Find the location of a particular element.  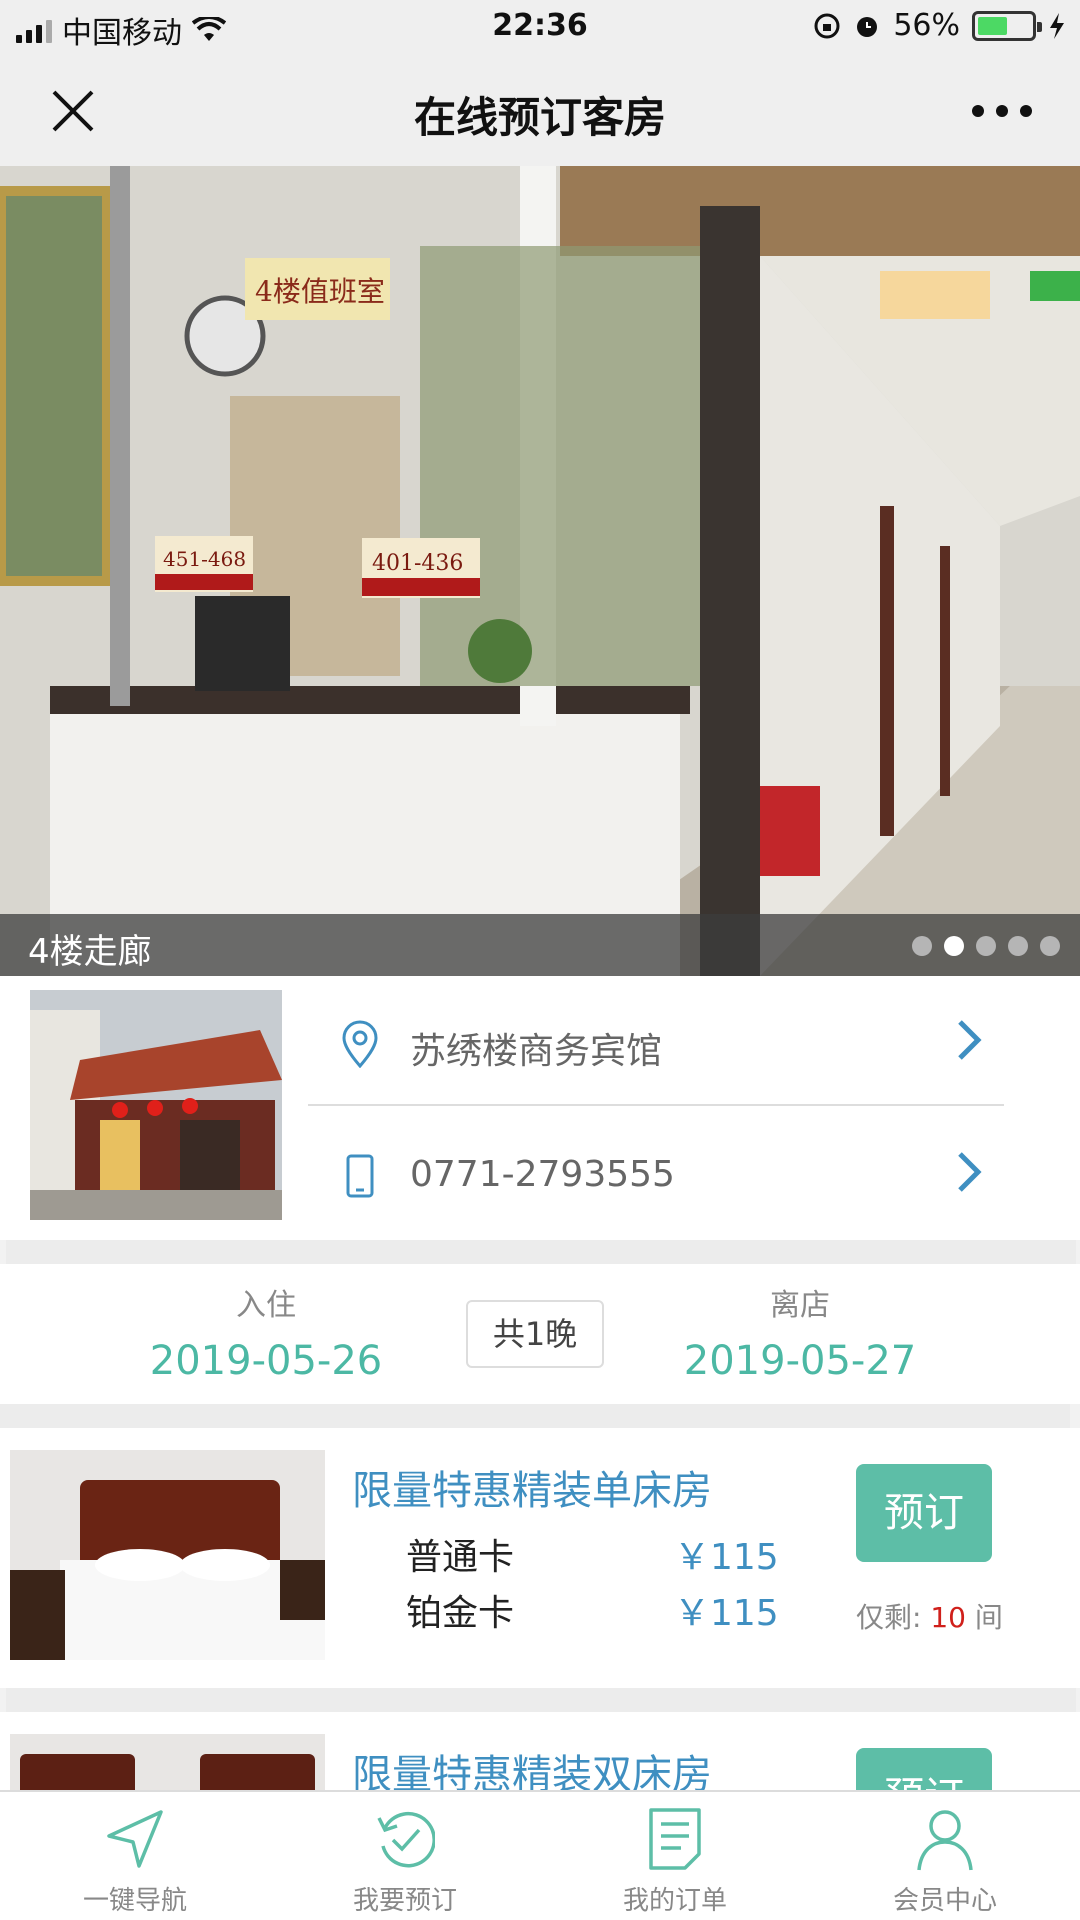

room-card: 限量特惠精装单床房 普通卡 ￥115 铂金卡 ￥115 预订 仅剩: 10 间 is located at coordinates (540, 1558).